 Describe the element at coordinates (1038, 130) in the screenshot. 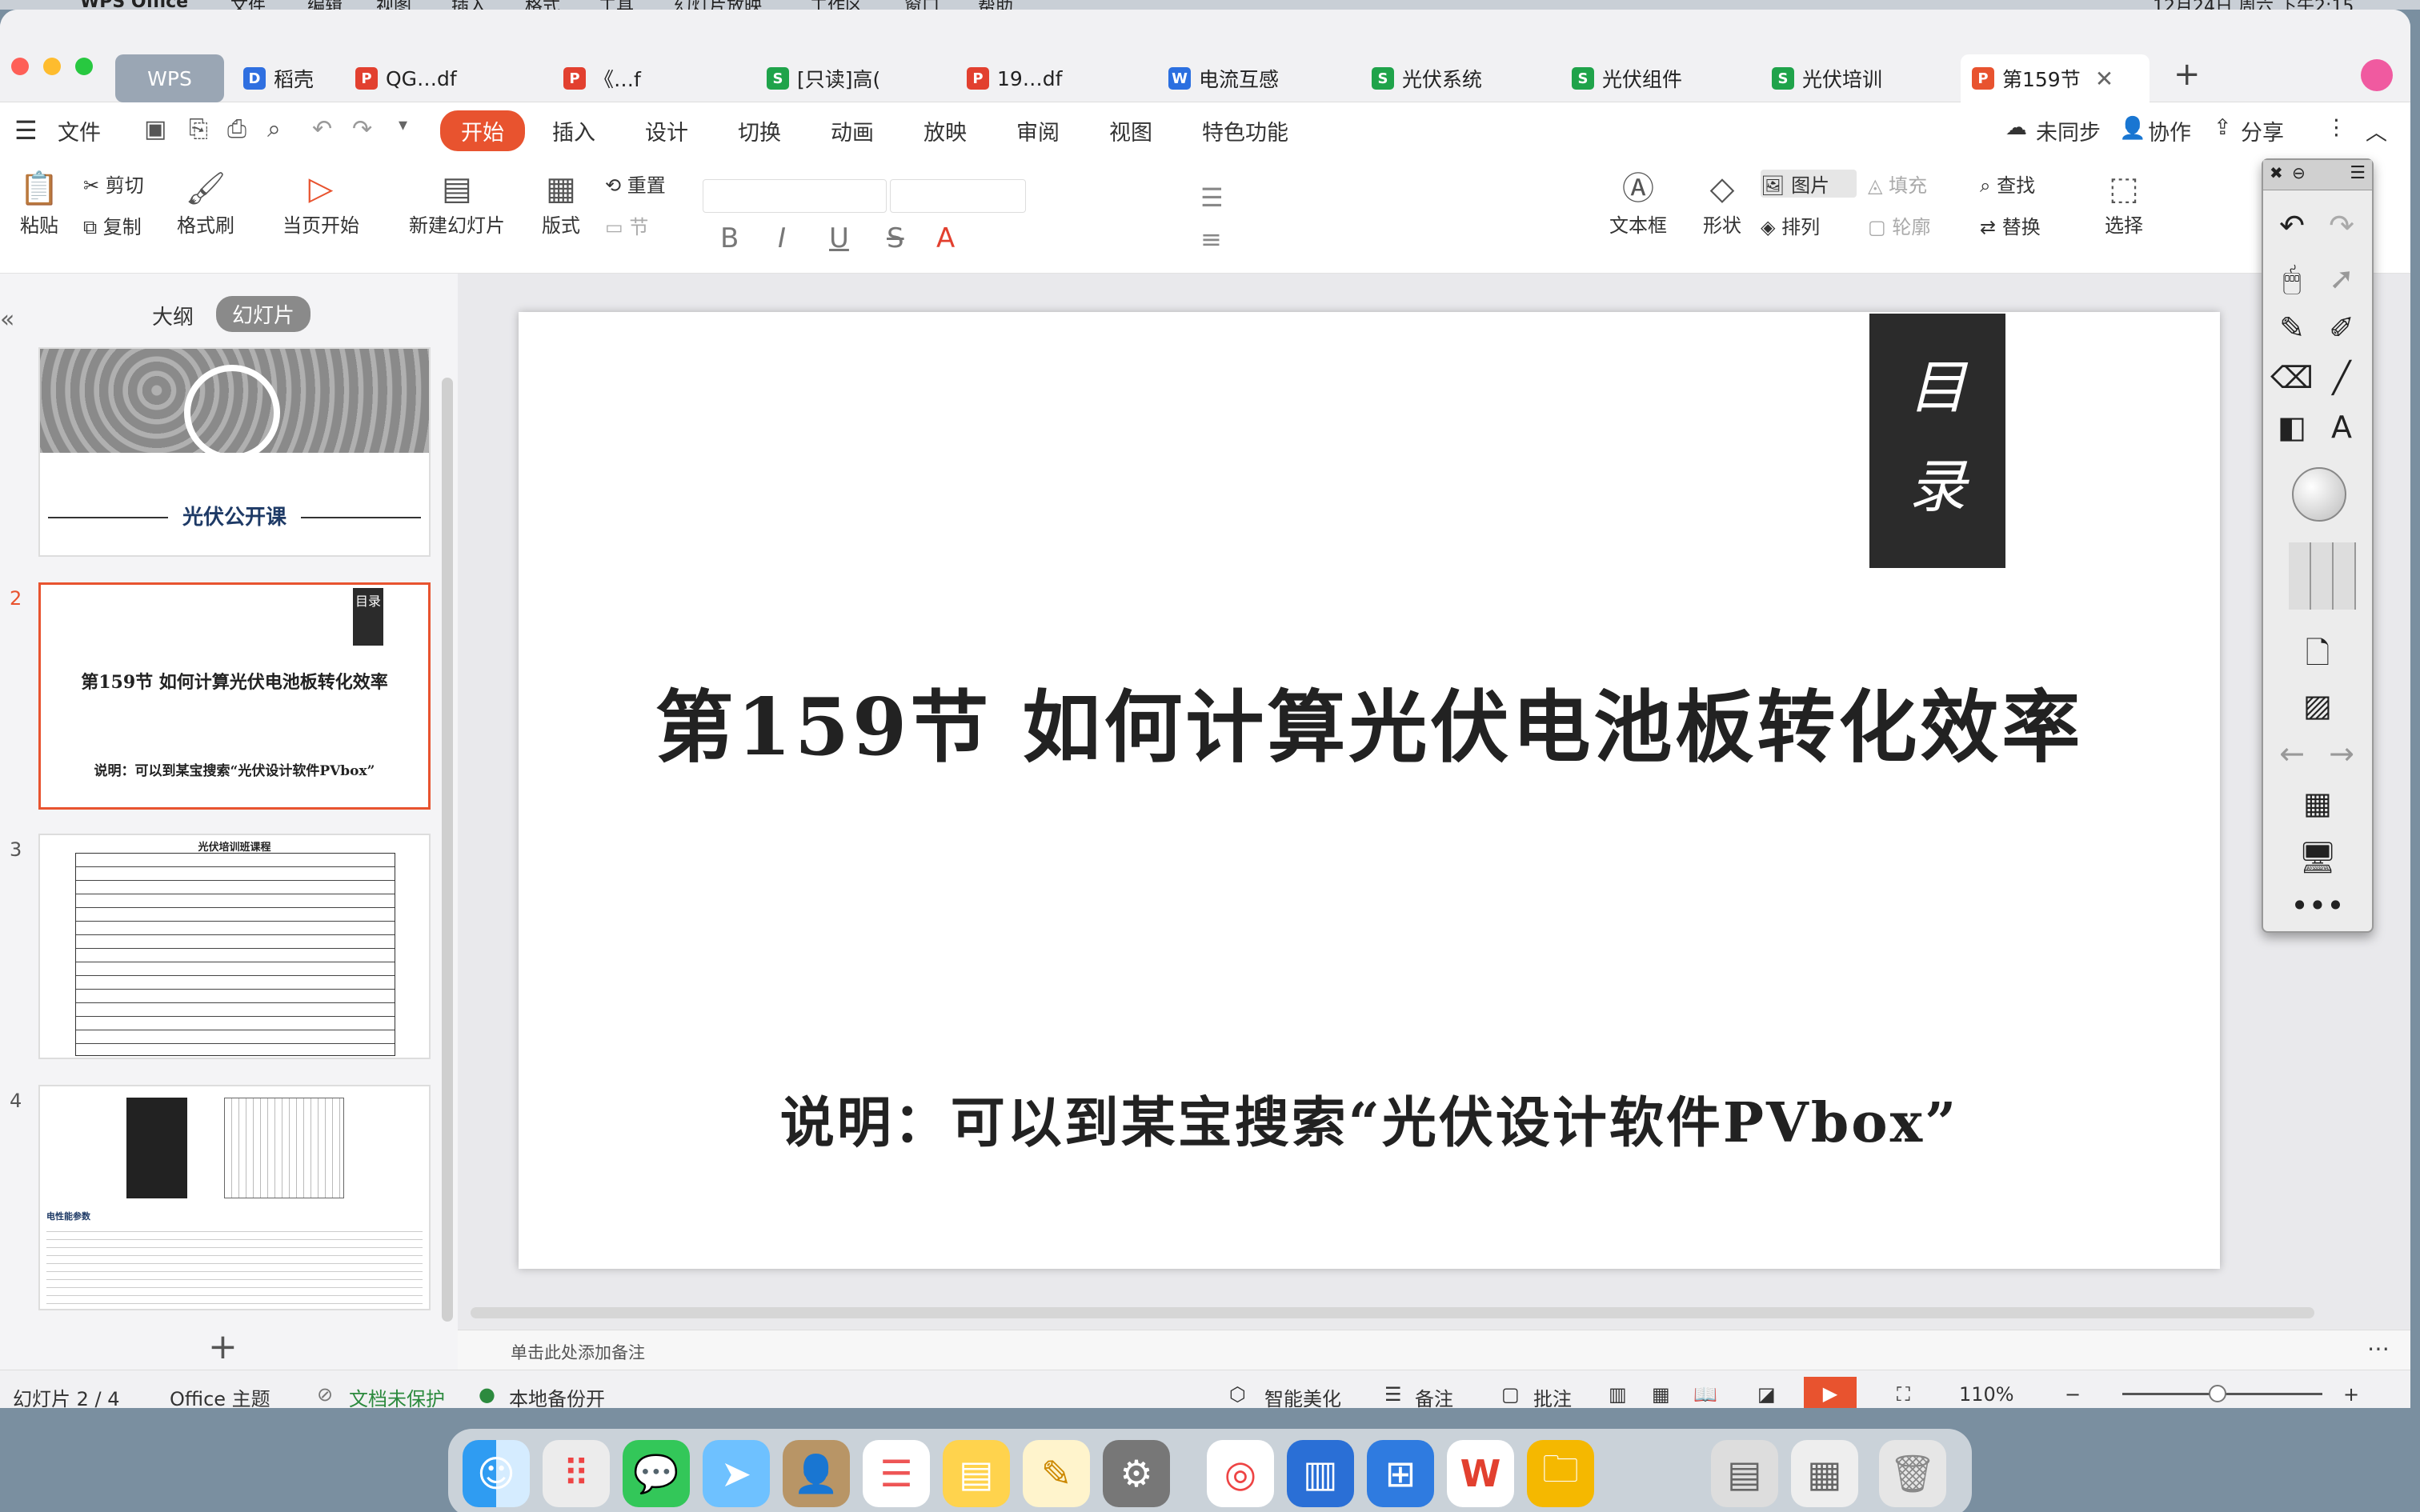

I see `menu-review: 审阅` at that location.